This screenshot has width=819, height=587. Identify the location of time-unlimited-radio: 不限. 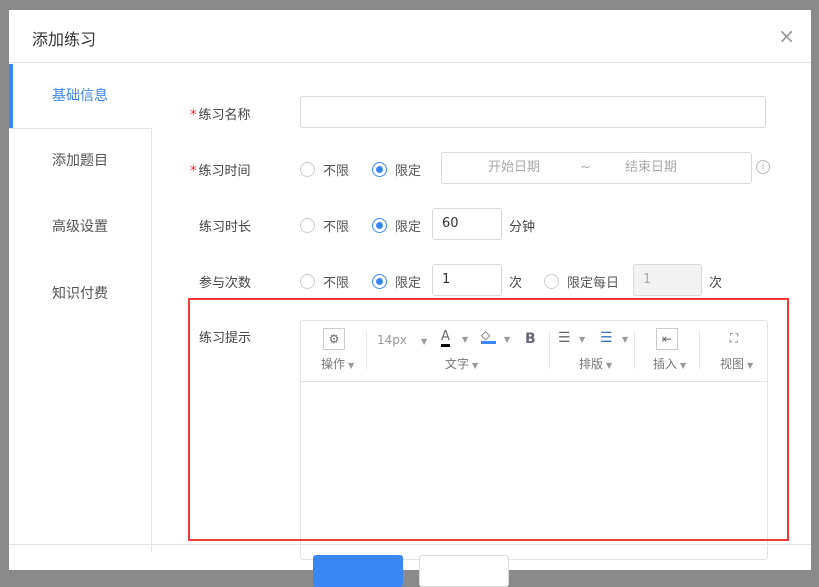
(324, 169).